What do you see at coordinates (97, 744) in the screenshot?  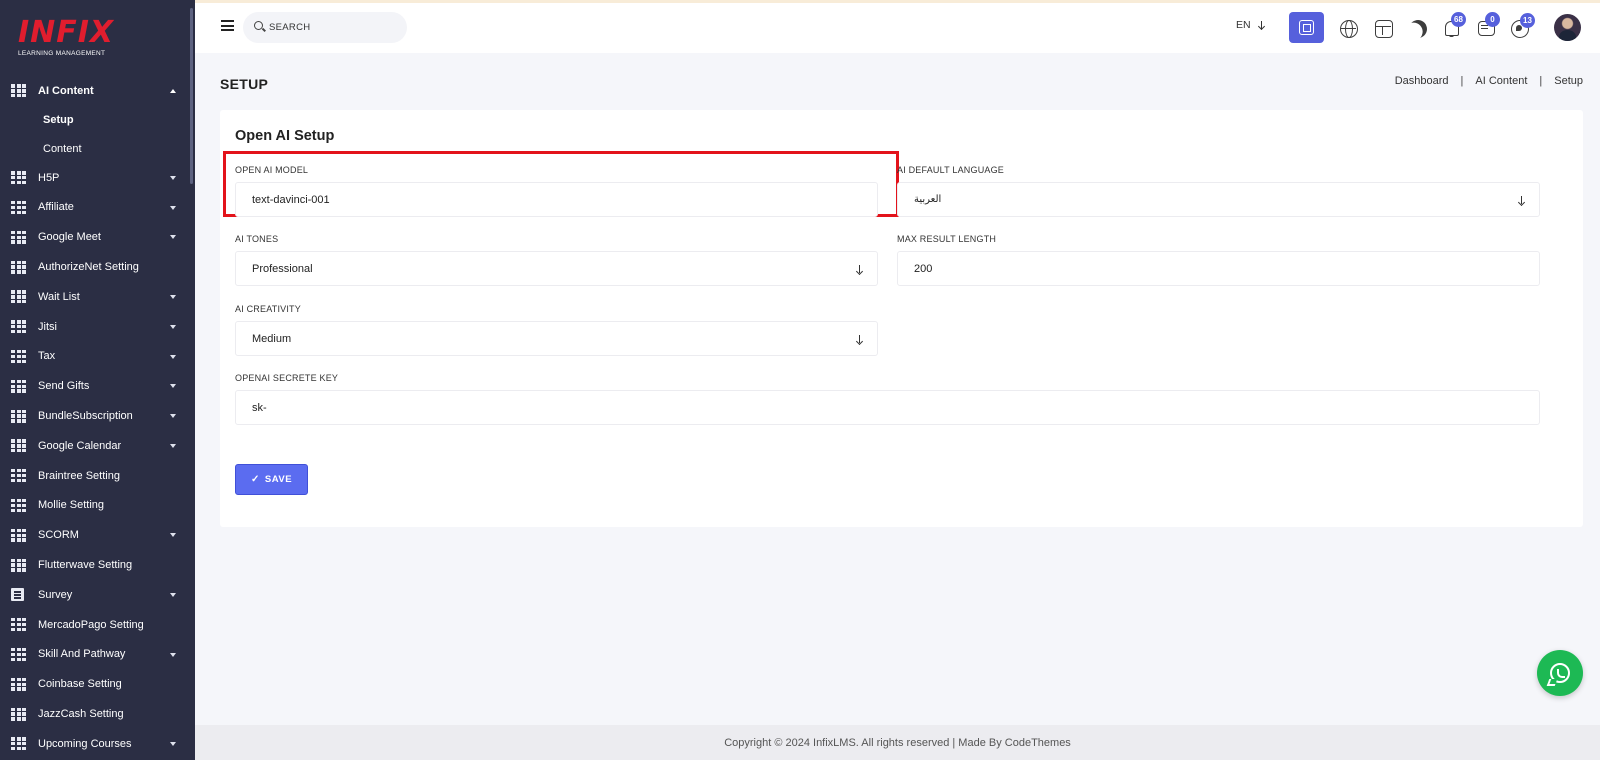 I see `sidebar-item-upcoming-courses: Upcoming Courses` at bounding box center [97, 744].